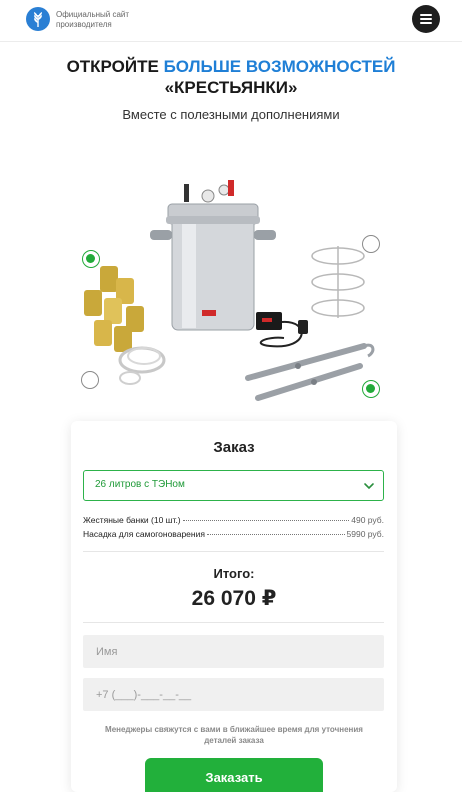 The width and height of the screenshot is (462, 792). Describe the element at coordinates (132, 520) in the screenshot. I see `line-item-name: Жестяные банки (10 шт.)` at that location.